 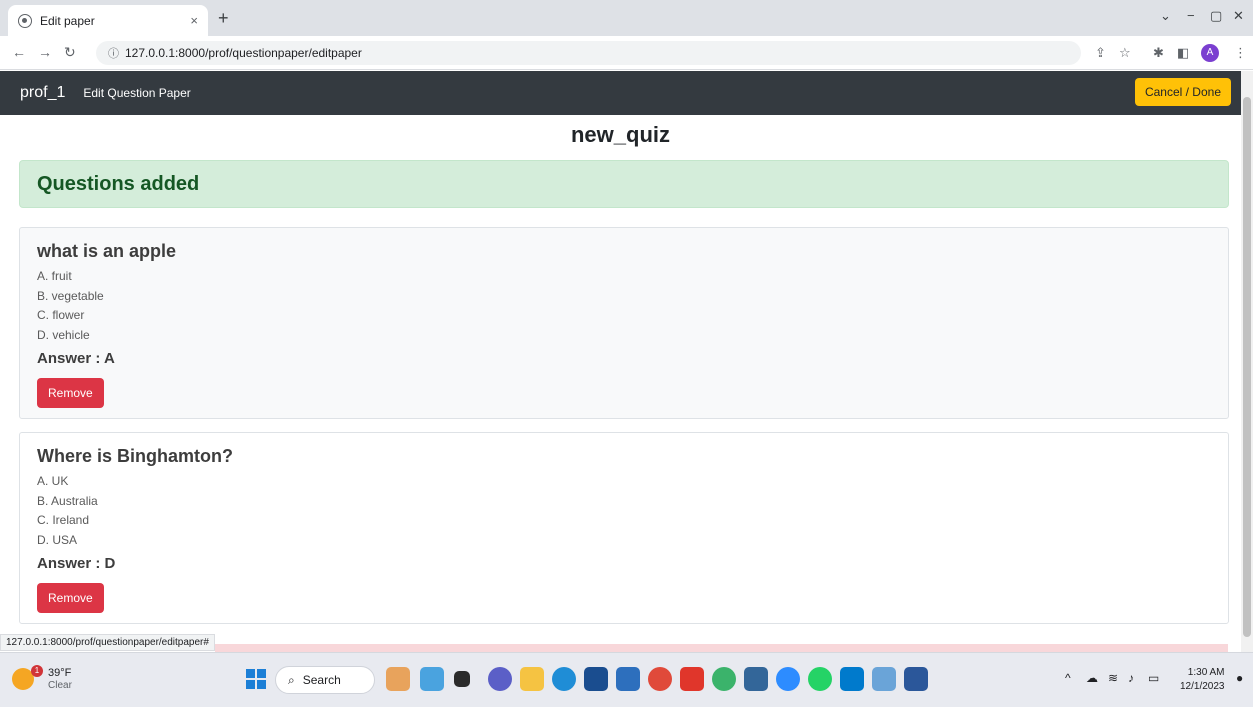 I want to click on notification-bell-icon: ●, so click(x=1239, y=678).